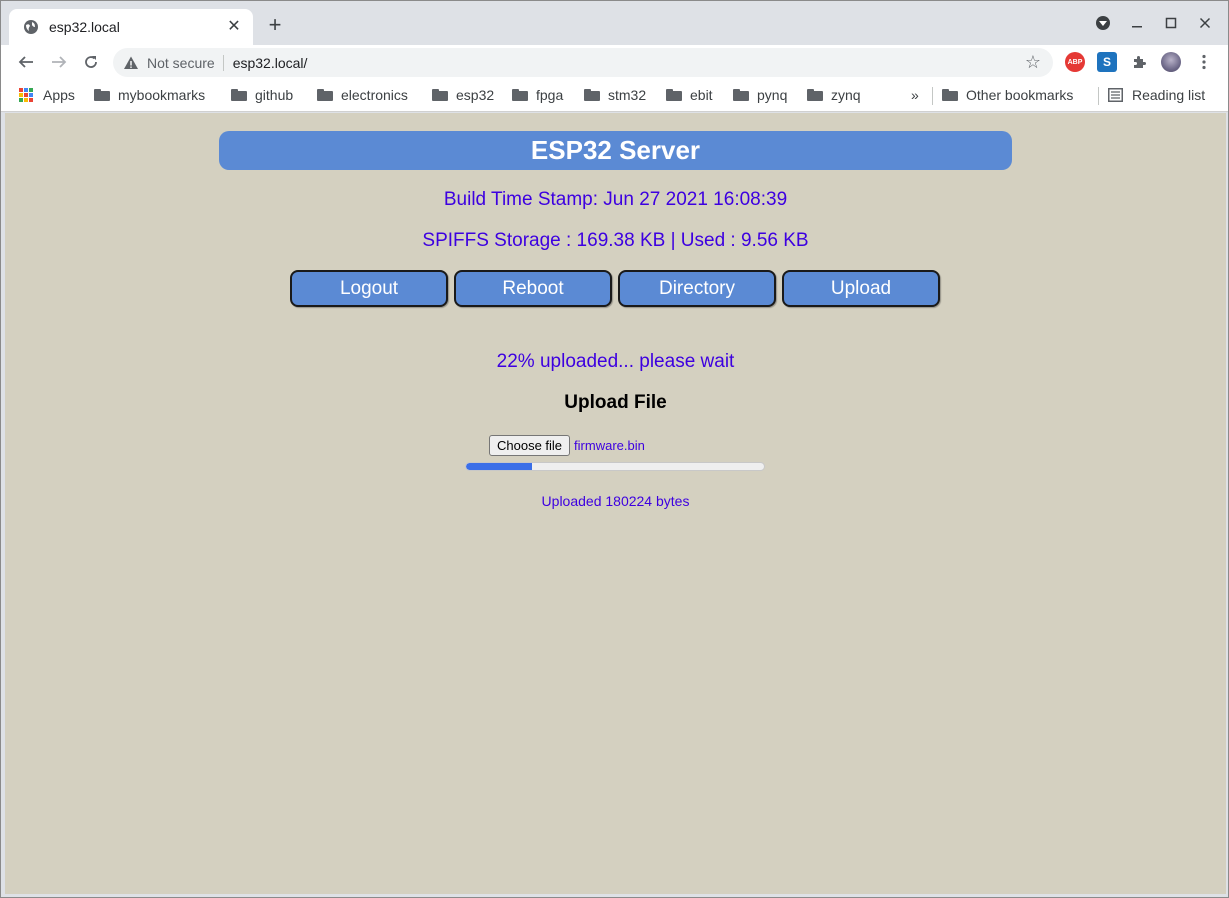  What do you see at coordinates (615, 361) in the screenshot?
I see `upload-progress-message: 22% uploaded... please wait` at bounding box center [615, 361].